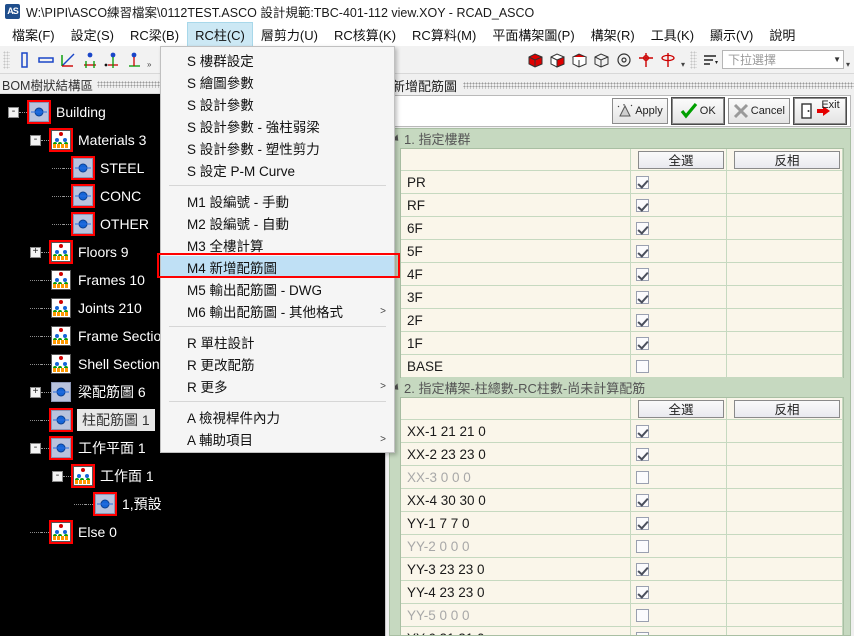 This screenshot has width=854, height=636. I want to click on menu-option: S 設計參數, so click(277, 104).